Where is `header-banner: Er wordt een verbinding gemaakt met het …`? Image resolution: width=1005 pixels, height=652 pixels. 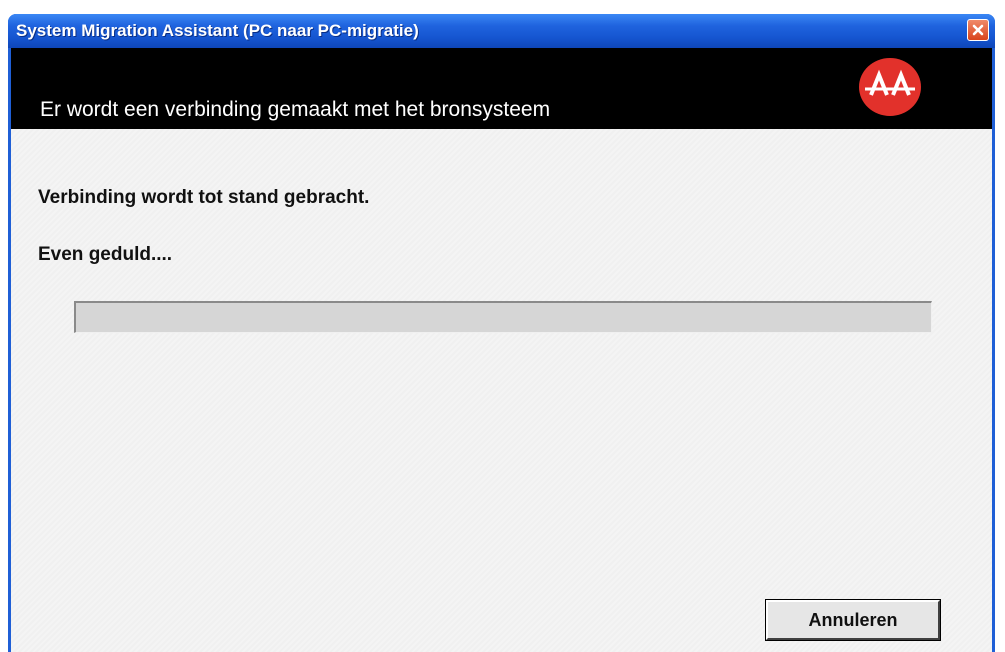
header-banner: Er wordt een verbinding gemaakt met het … is located at coordinates (501, 88).